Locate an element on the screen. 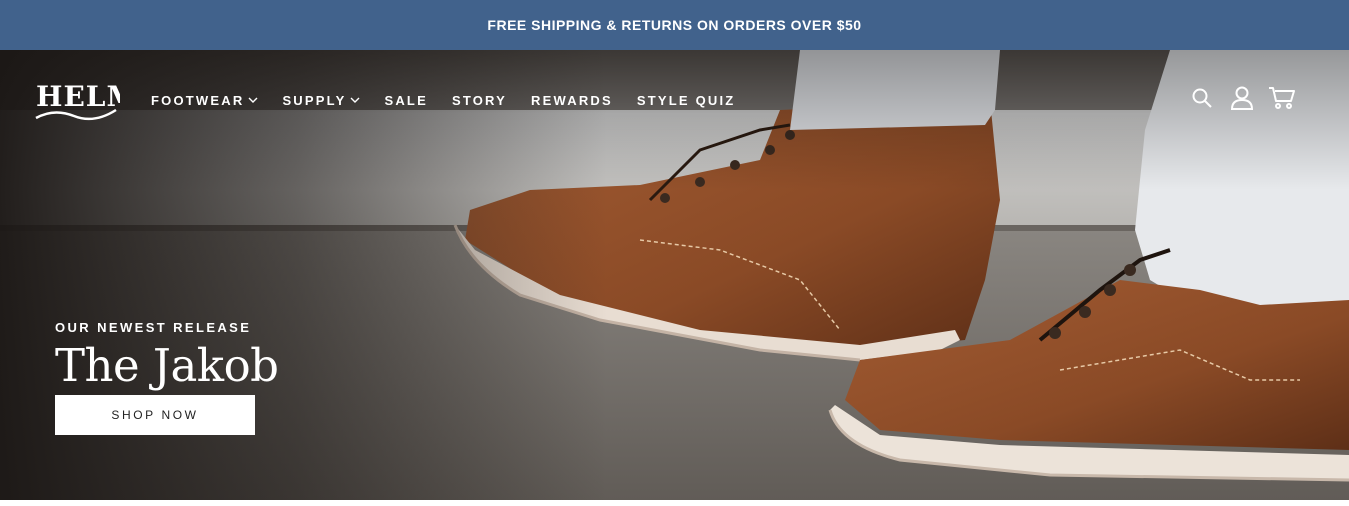 The width and height of the screenshot is (1349, 506). nav-sale: SALE is located at coordinates (405, 100).